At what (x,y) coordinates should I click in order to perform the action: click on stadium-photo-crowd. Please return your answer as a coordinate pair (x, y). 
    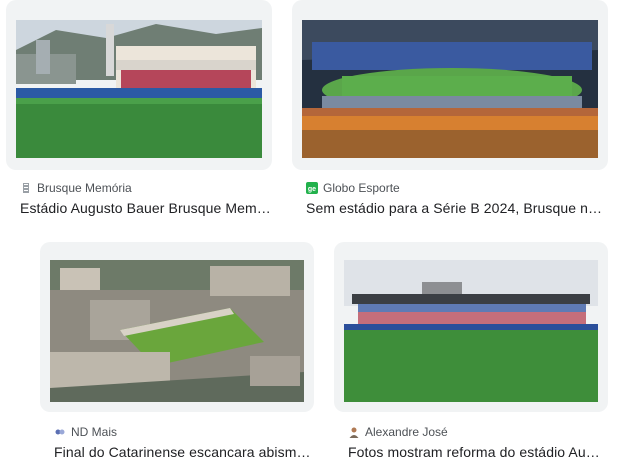
    Looking at the image, I should click on (450, 89).